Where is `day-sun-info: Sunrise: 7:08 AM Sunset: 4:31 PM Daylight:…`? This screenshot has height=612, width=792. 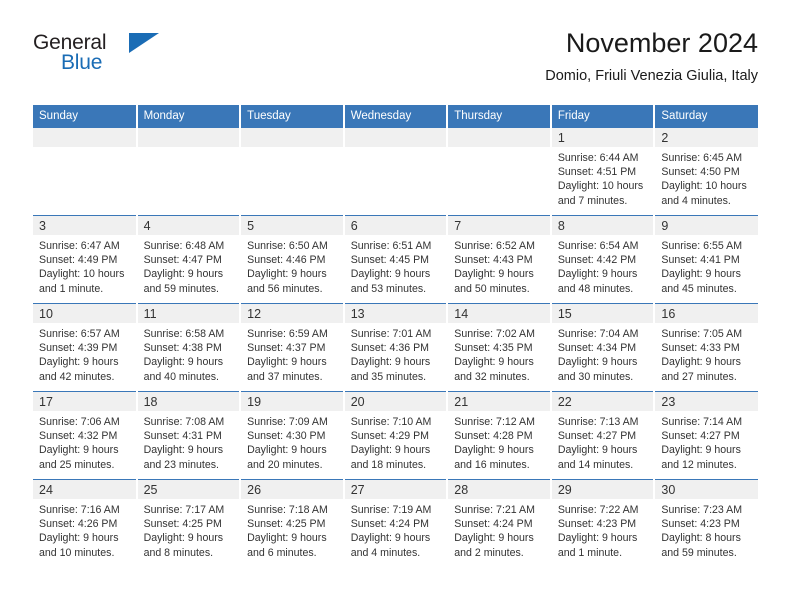
day-sun-info: Sunrise: 7:08 AM Sunset: 4:31 PM Daylight:… is located at coordinates (189, 441).